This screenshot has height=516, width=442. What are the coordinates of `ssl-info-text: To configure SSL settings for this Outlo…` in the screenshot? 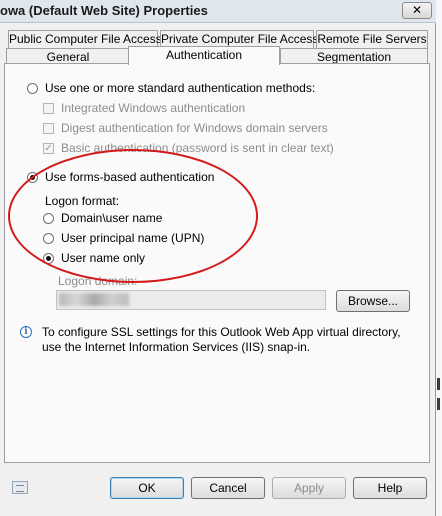 It's located at (221, 339).